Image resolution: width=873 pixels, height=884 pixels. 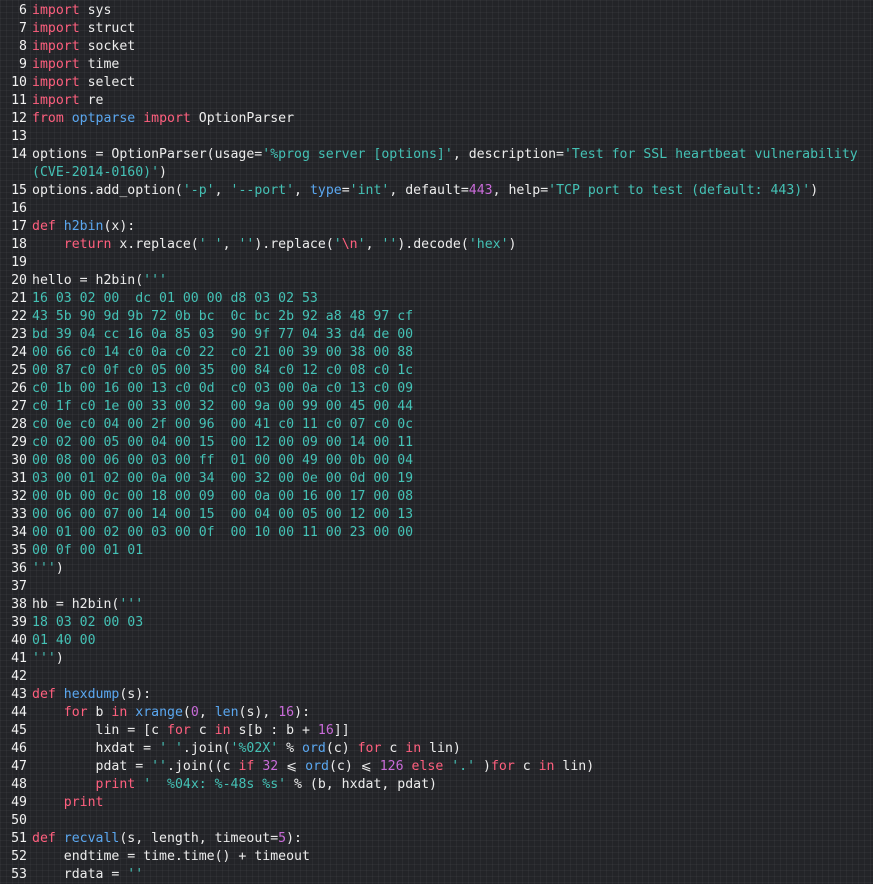 I want to click on code-token: else, so click(x=427, y=766).